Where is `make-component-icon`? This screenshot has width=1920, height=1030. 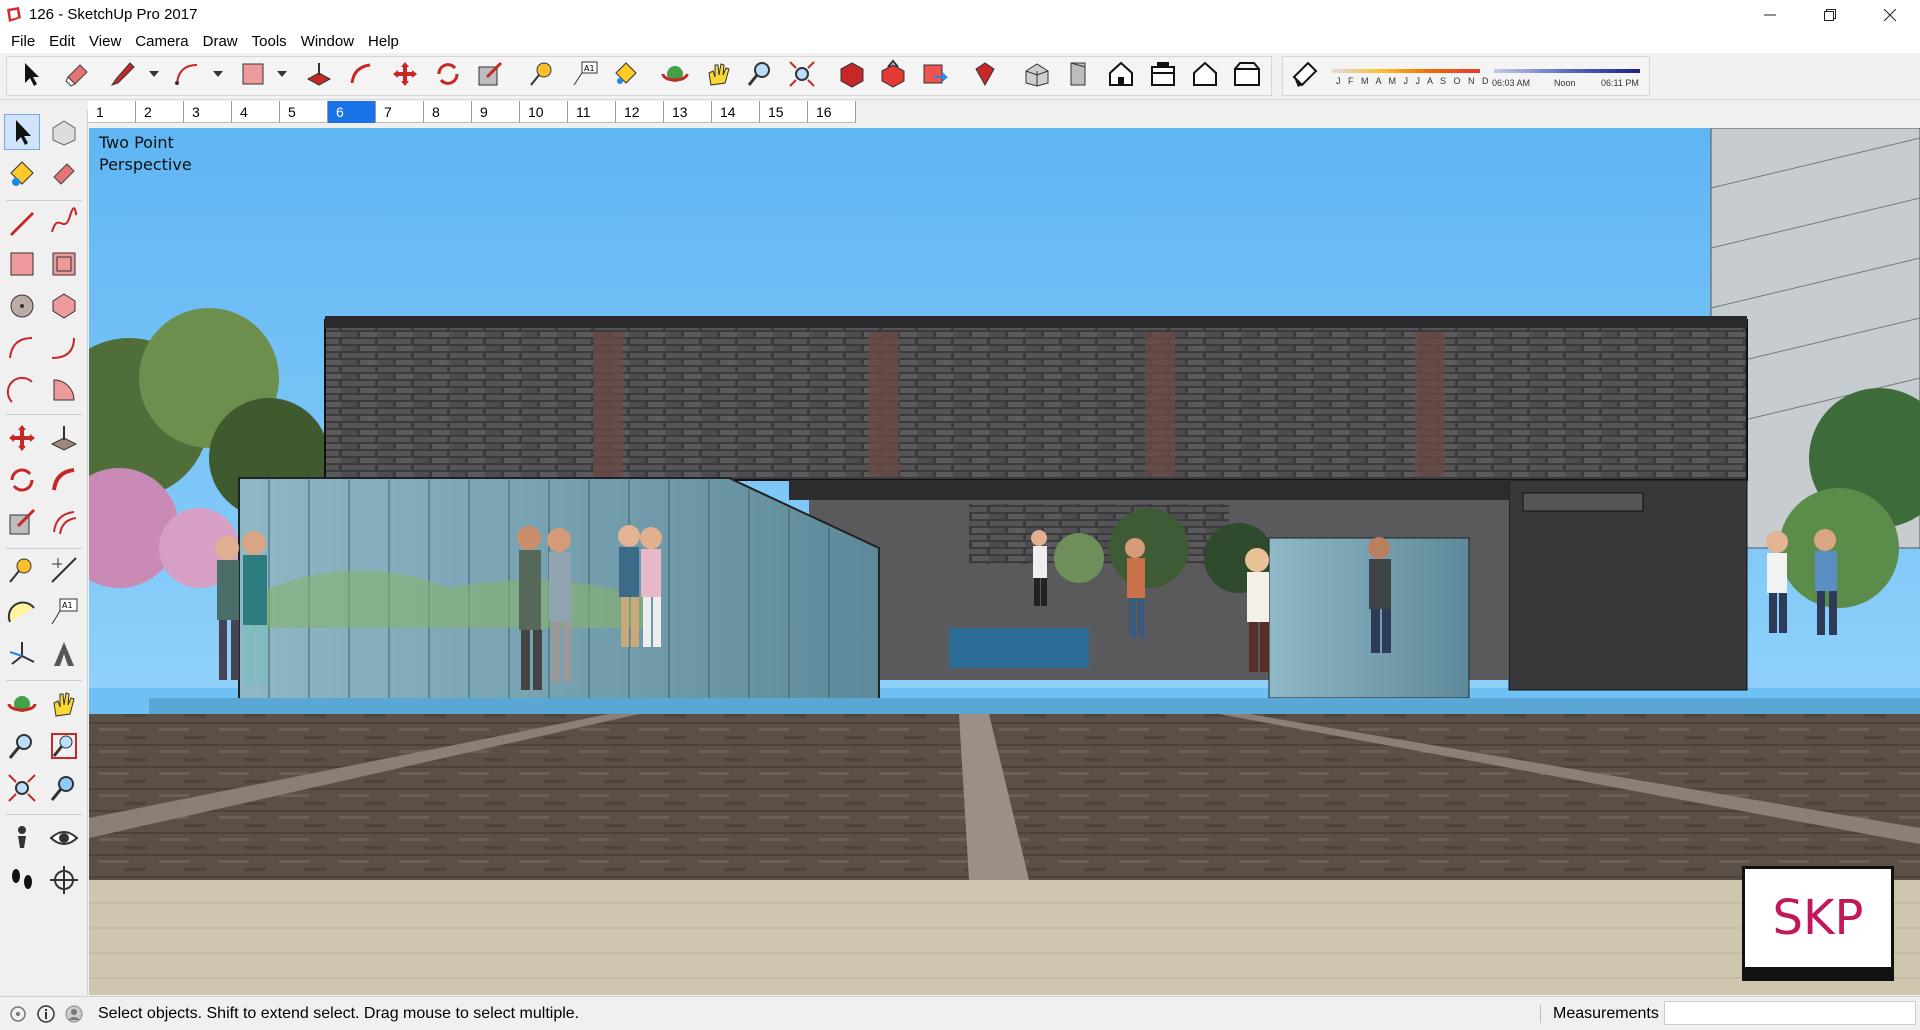 make-component-icon is located at coordinates (64, 132).